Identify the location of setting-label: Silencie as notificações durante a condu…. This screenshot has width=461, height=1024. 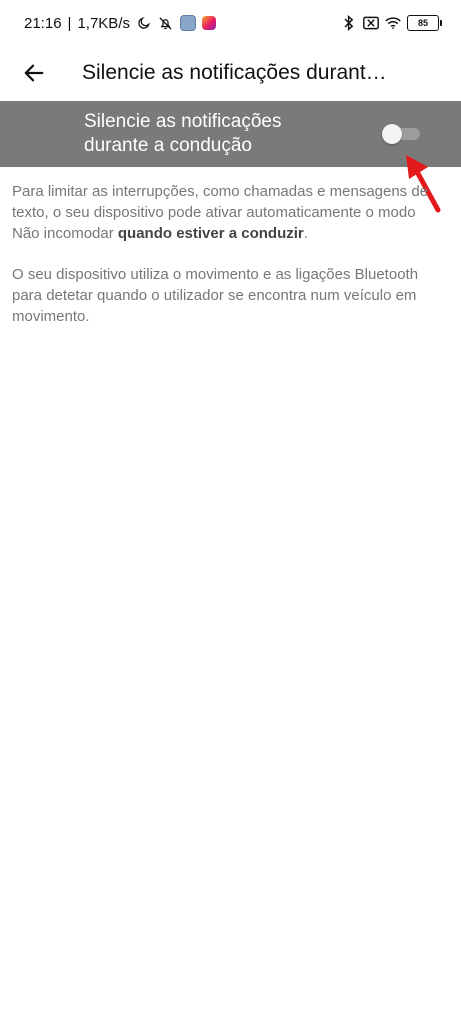
(183, 133).